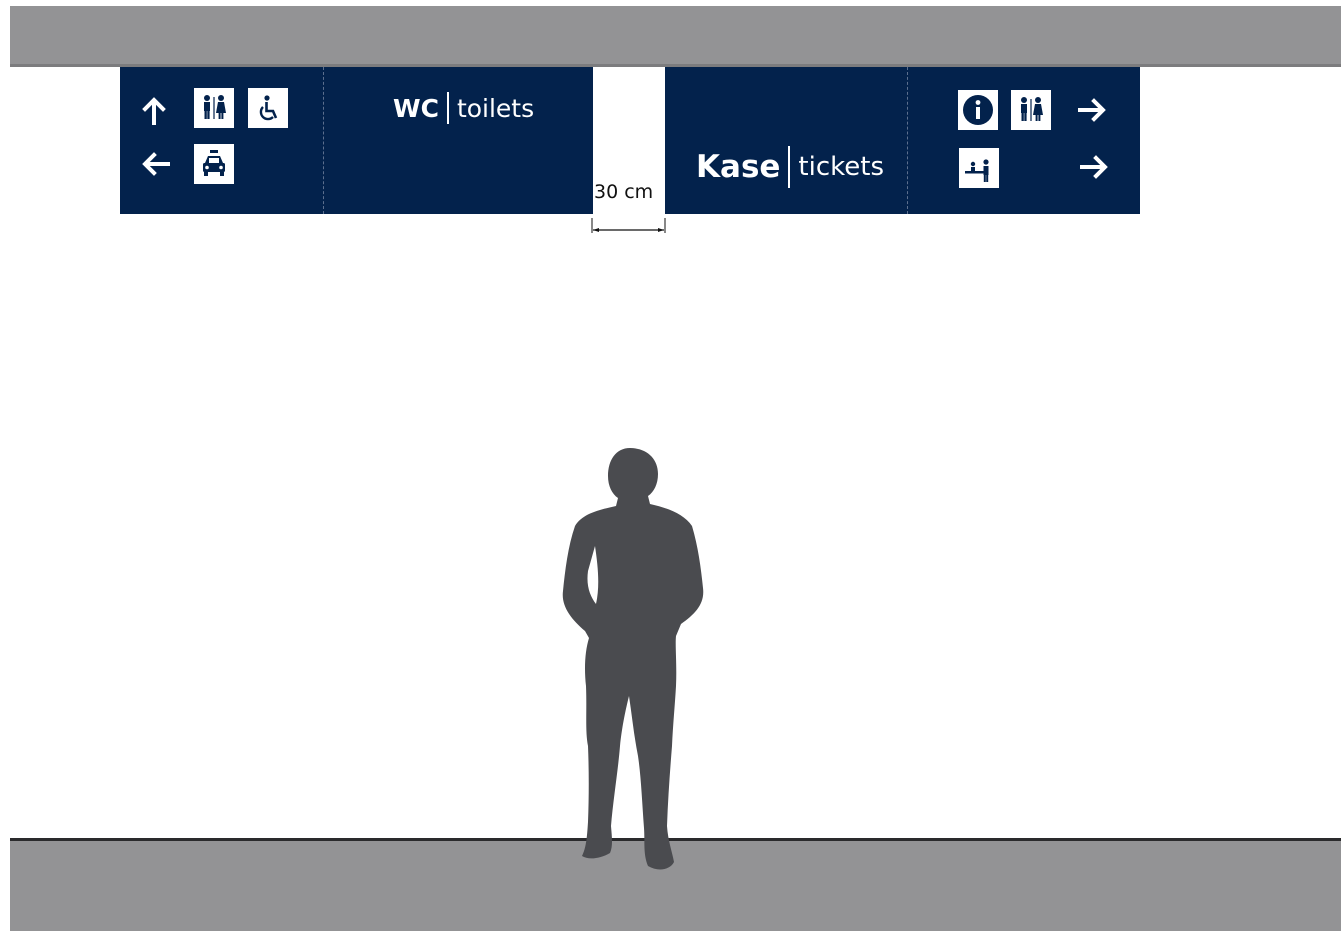 This screenshot has height=931, width=1341. I want to click on person-silhouette, so click(633, 659).